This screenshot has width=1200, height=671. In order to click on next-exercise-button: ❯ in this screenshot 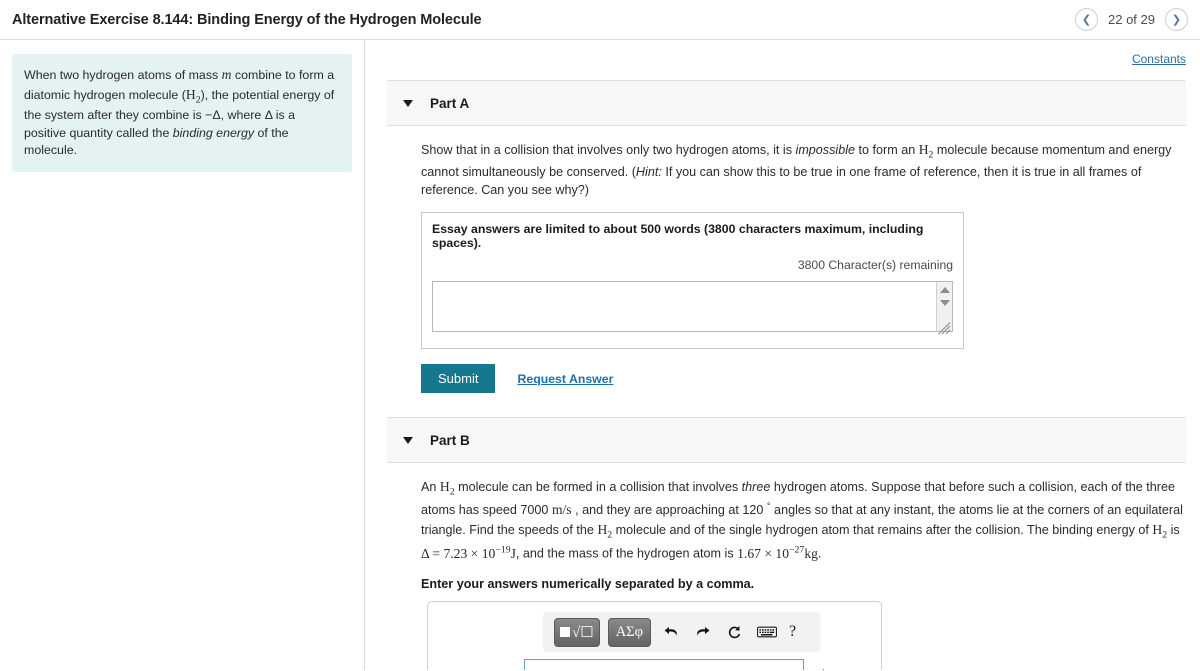, I will do `click(1176, 19)`.